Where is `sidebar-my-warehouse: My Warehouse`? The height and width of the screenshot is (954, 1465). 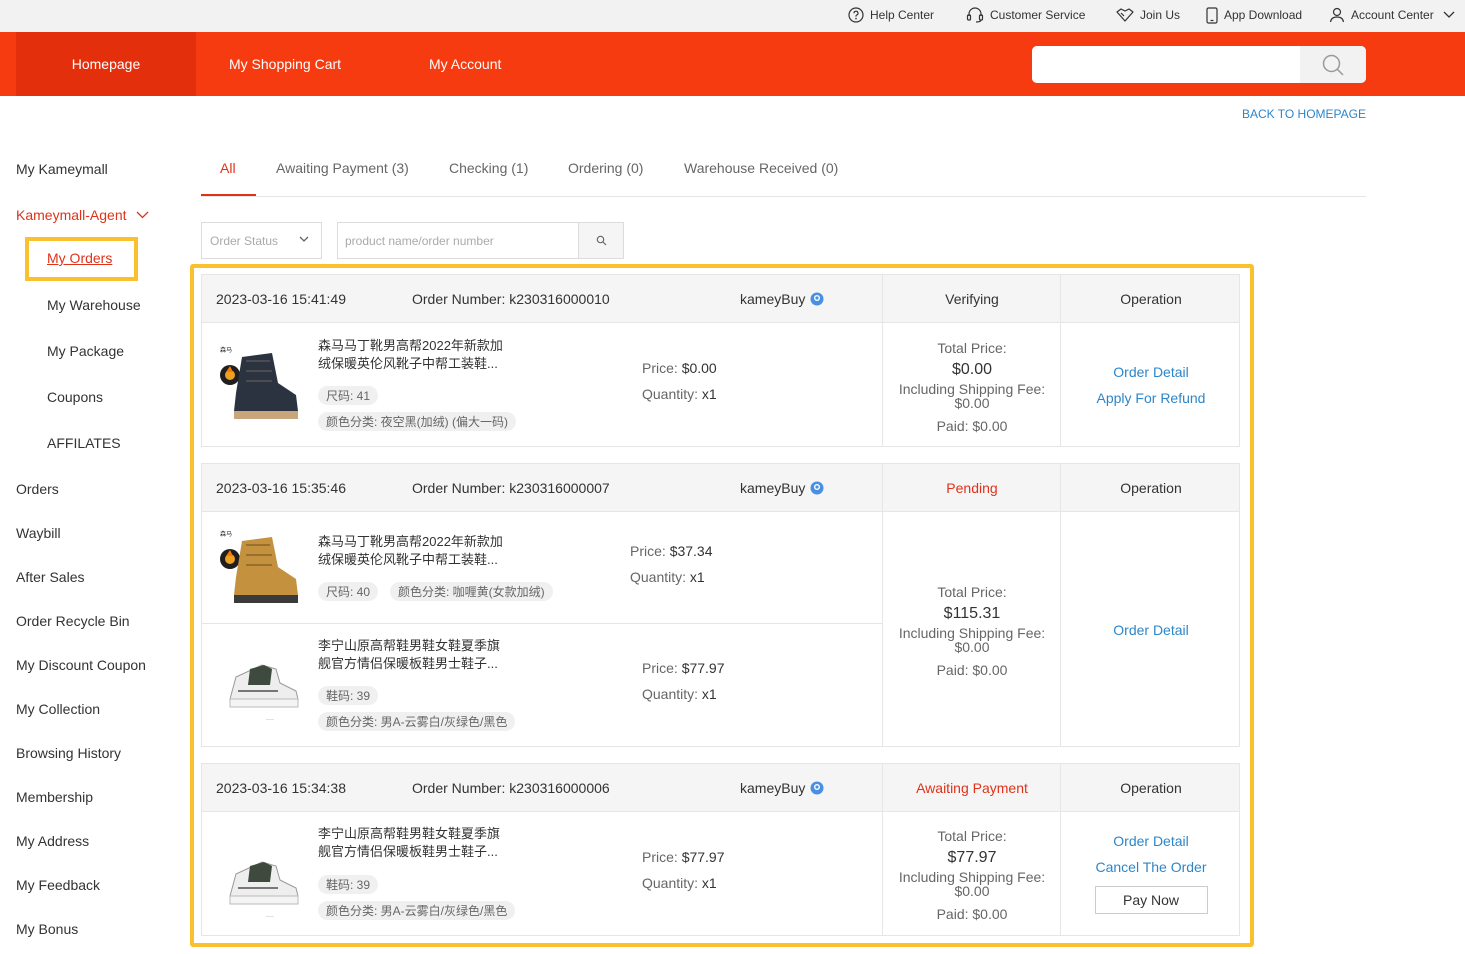 sidebar-my-warehouse: My Warehouse is located at coordinates (94, 305).